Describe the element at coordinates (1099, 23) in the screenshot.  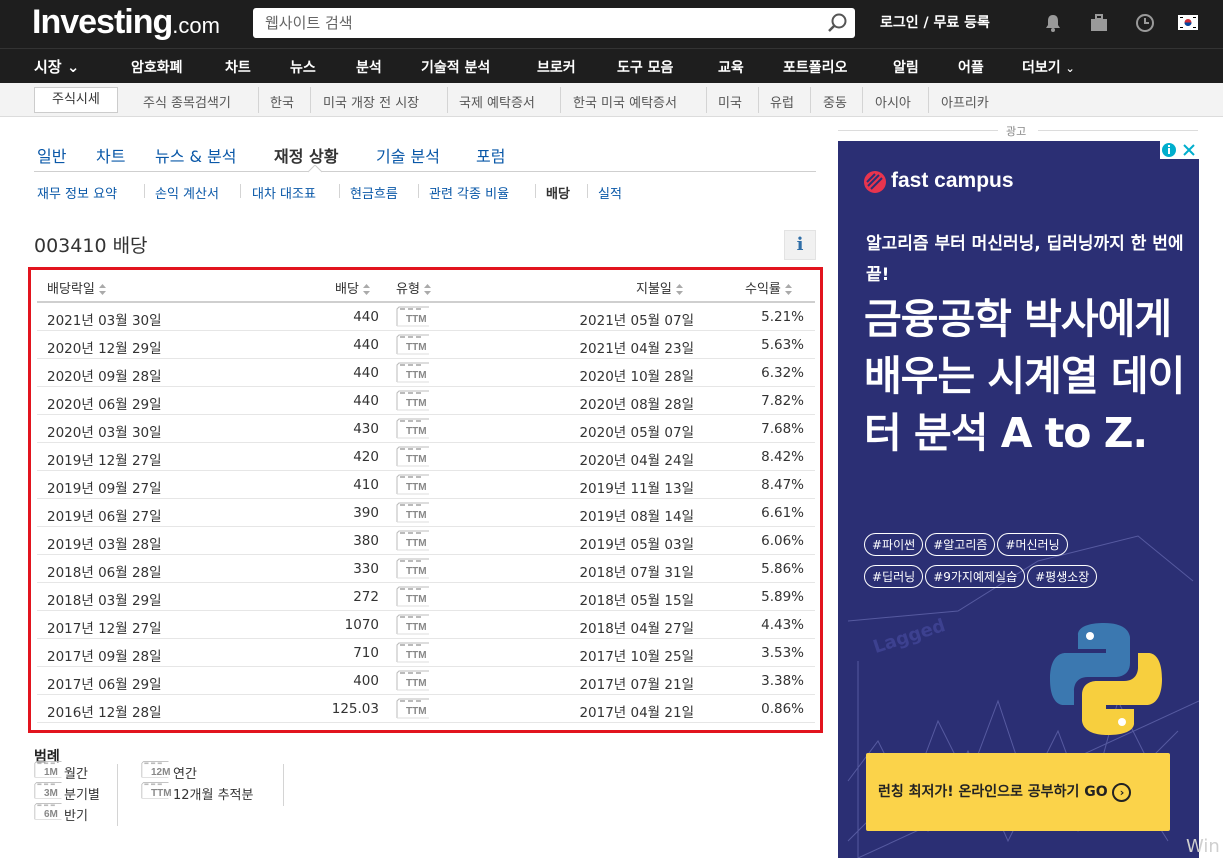
I see `briefcase-icon` at that location.